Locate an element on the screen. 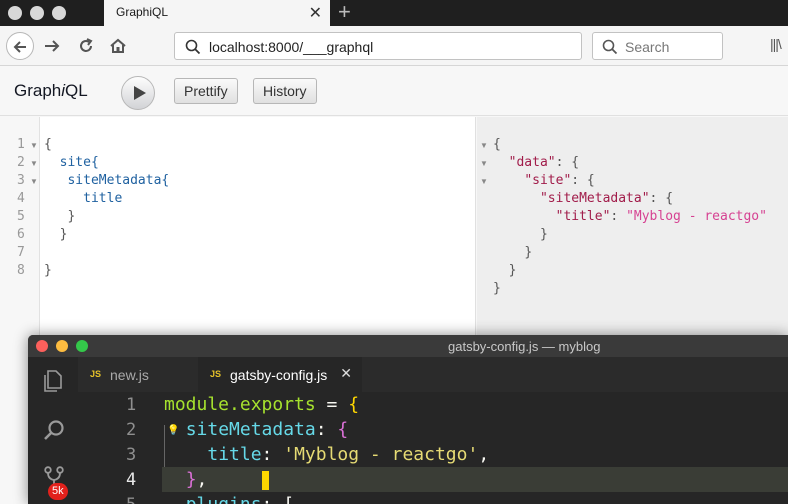  maximize-window-button is located at coordinates (59, 13).